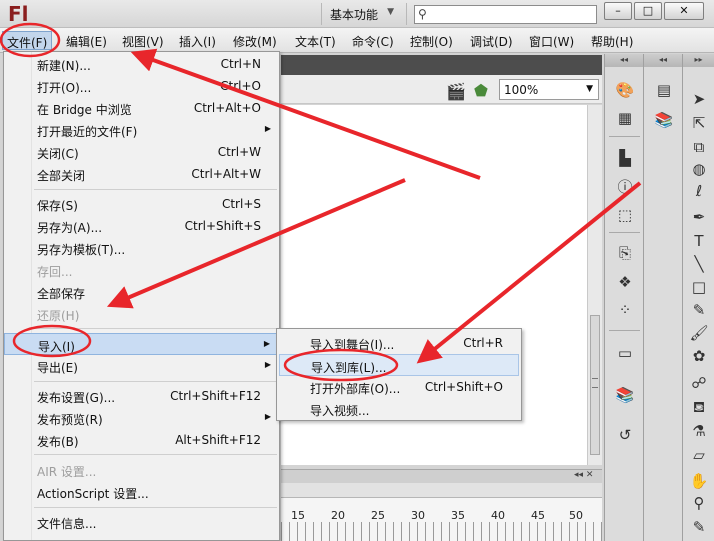 Image resolution: width=714 pixels, height=541 pixels. I want to click on info-icon: ⓘ, so click(625, 187).